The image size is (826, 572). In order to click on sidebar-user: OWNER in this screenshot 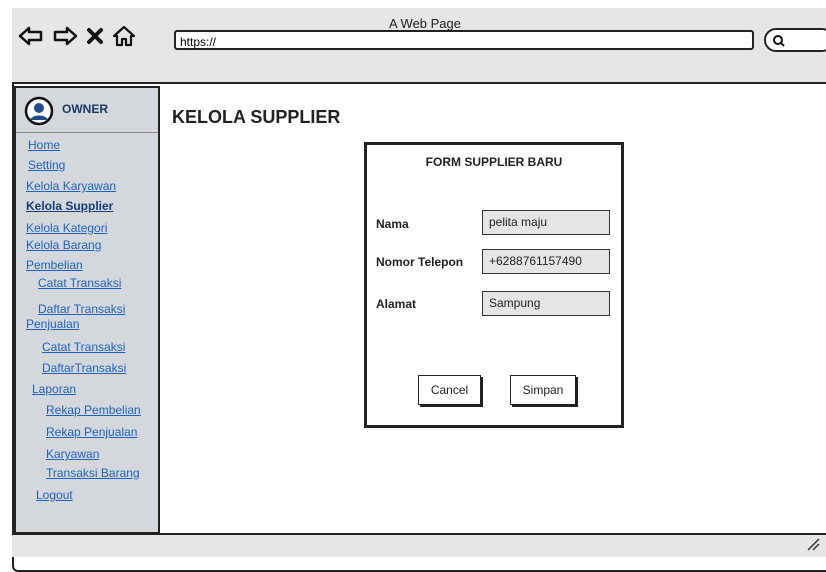, I will do `click(87, 110)`.